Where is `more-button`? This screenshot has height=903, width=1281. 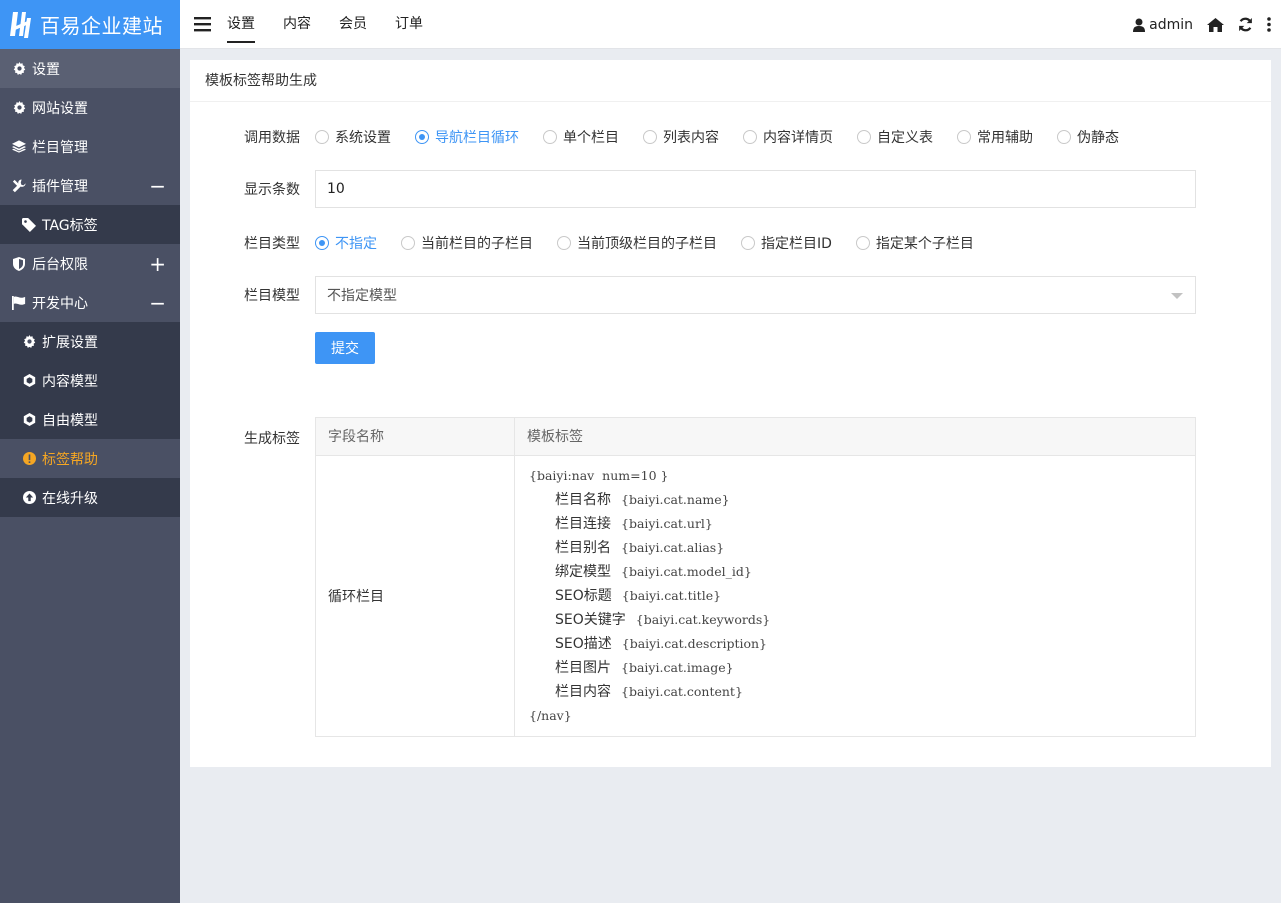
more-button is located at coordinates (1269, 24).